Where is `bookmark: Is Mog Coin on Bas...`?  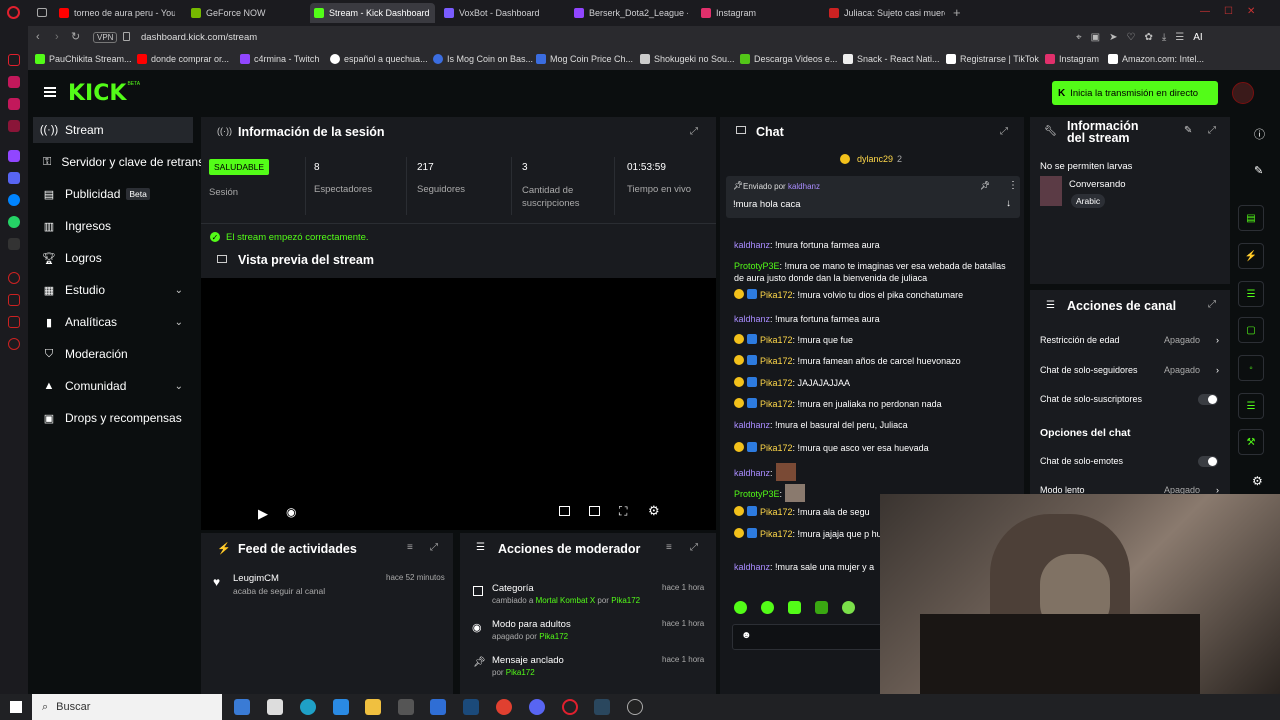
bookmark: Is Mog Coin on Bas... is located at coordinates (483, 59).